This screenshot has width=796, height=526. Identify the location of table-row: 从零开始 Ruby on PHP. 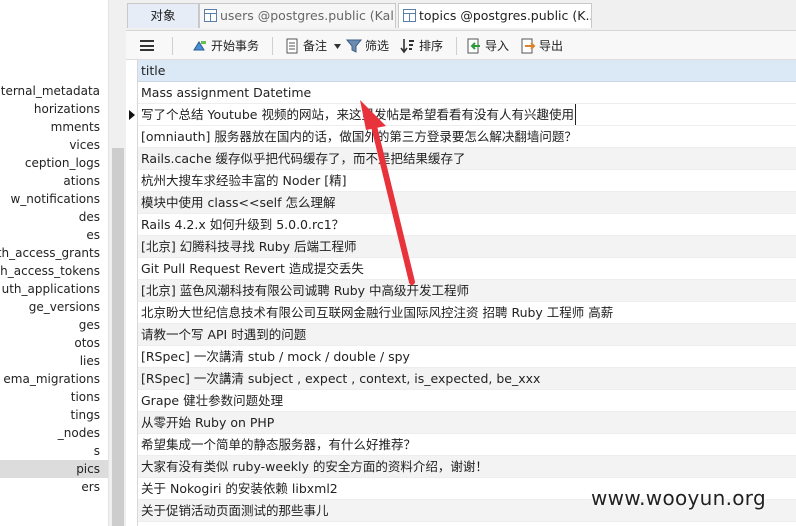
(467, 423).